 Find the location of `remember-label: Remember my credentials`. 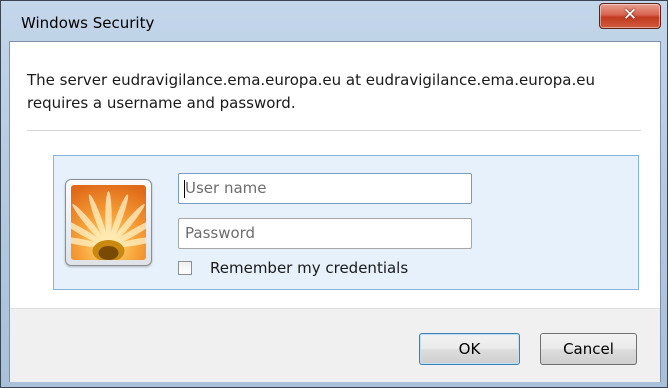

remember-label: Remember my credentials is located at coordinates (309, 268).